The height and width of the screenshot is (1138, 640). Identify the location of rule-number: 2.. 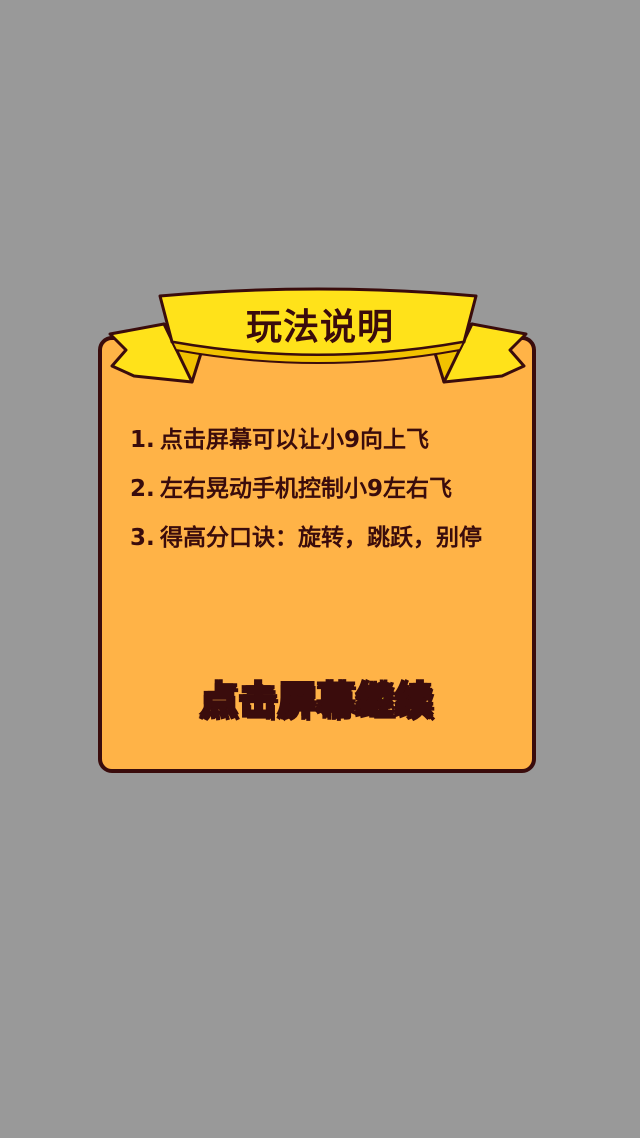
(142, 489).